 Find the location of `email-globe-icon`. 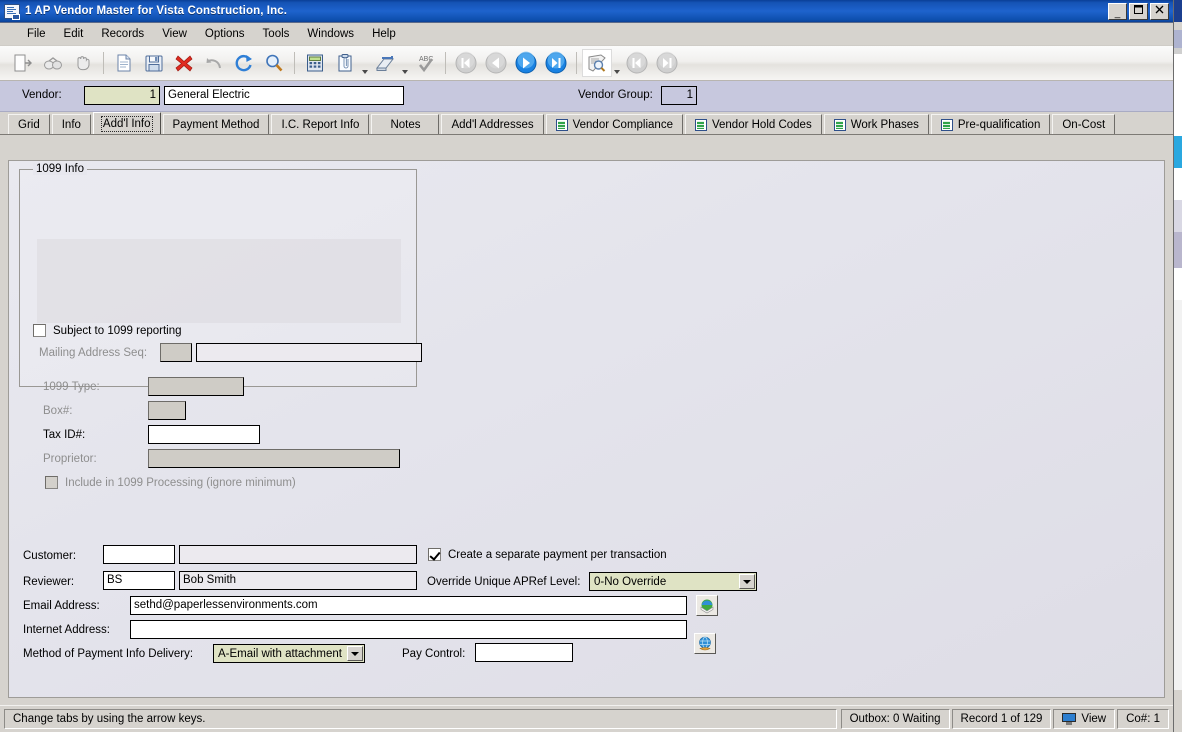

email-globe-icon is located at coordinates (707, 605).